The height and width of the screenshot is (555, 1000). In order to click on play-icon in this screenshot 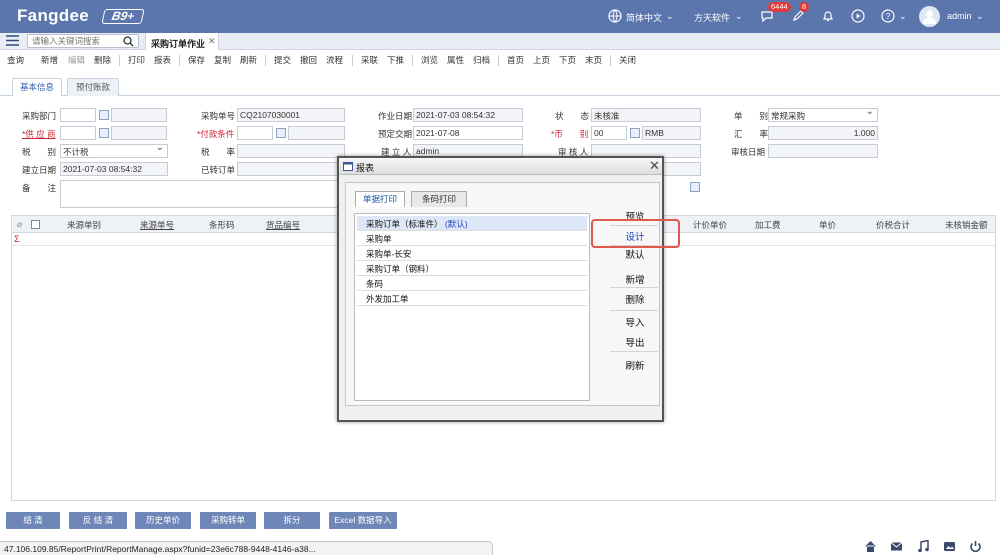, I will do `click(858, 16)`.